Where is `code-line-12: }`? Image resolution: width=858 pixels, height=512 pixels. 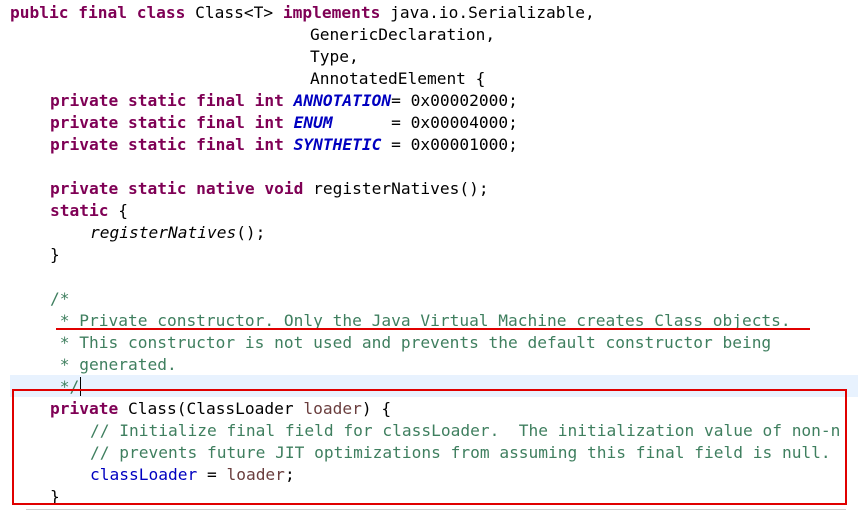
code-line-12: } is located at coordinates (55, 255).